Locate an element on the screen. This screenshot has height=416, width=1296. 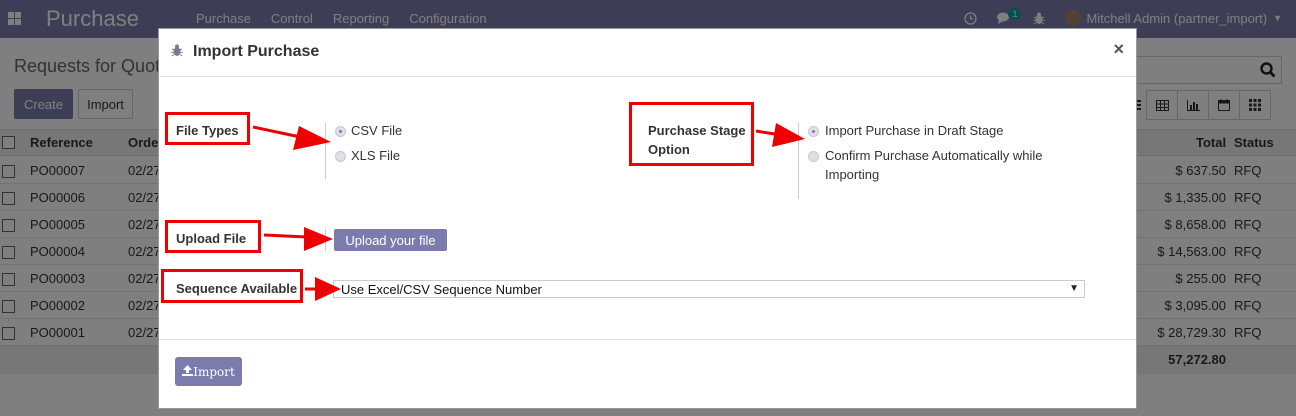
upload-file-button: Upload your file is located at coordinates (390, 240).